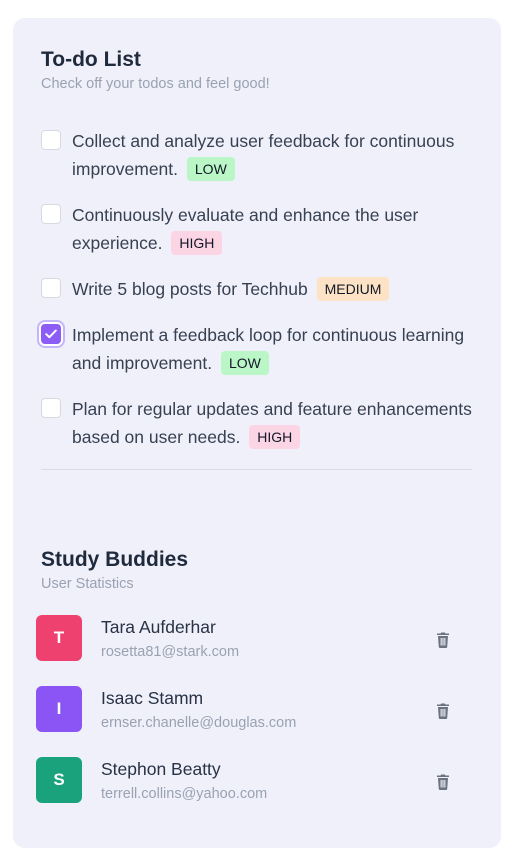 The height and width of the screenshot is (848, 513). I want to click on todo-subtitle: Check off your todos and feel good!, so click(155, 84).